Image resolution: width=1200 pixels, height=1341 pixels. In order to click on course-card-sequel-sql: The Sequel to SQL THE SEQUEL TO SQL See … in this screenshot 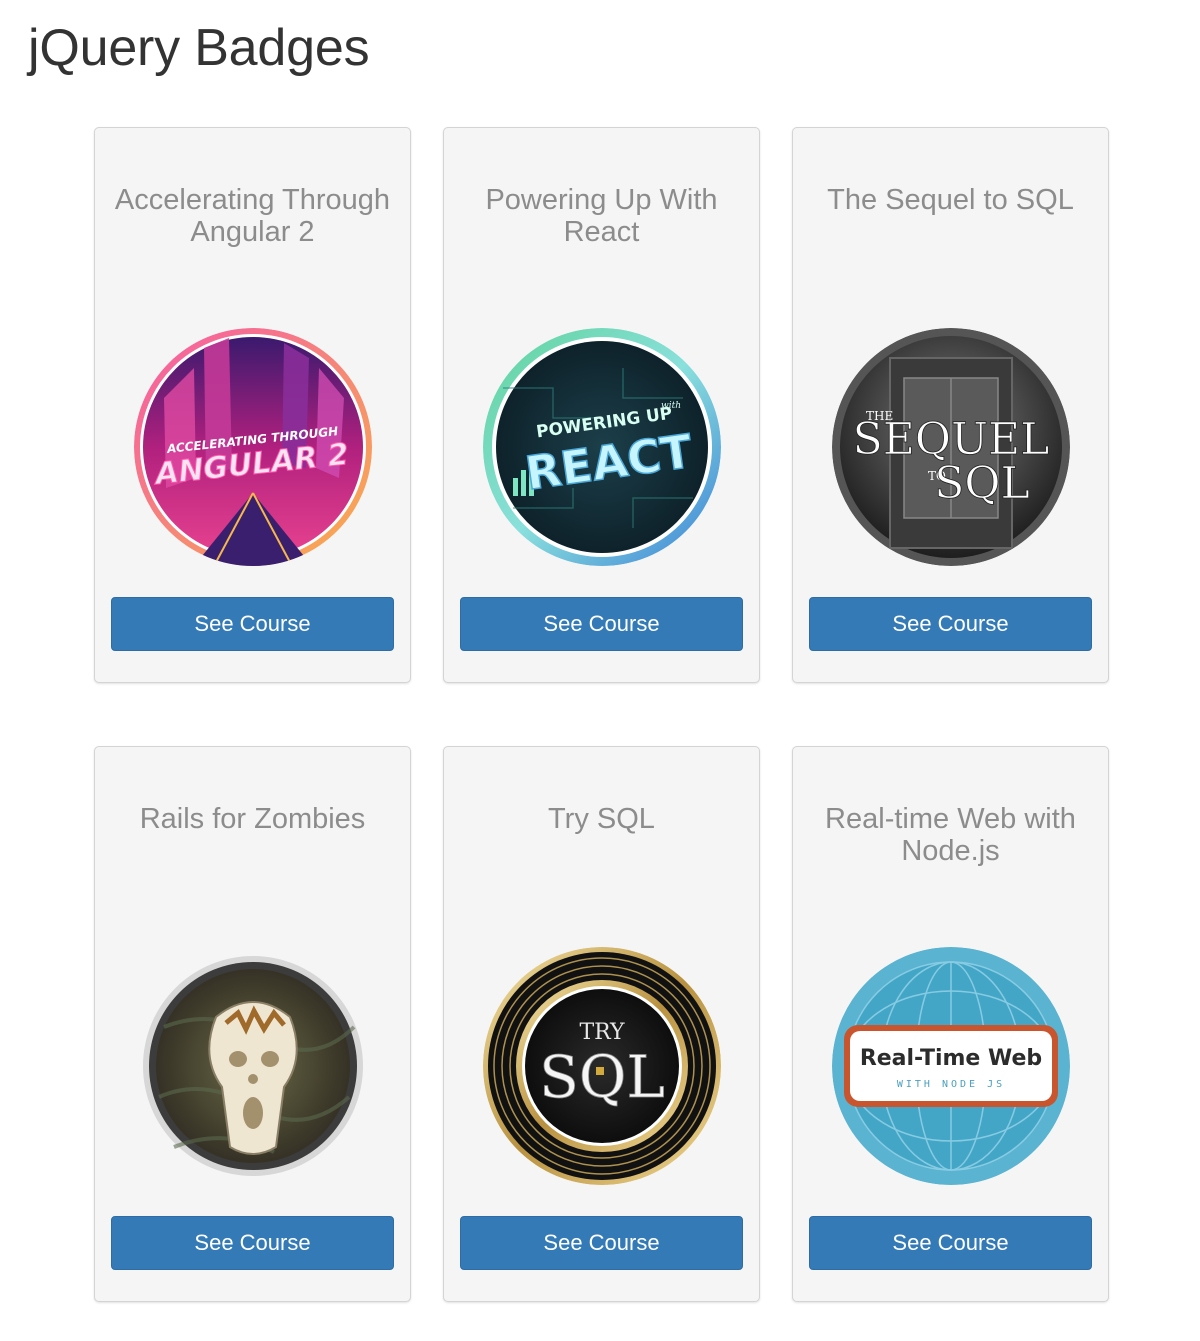, I will do `click(950, 405)`.